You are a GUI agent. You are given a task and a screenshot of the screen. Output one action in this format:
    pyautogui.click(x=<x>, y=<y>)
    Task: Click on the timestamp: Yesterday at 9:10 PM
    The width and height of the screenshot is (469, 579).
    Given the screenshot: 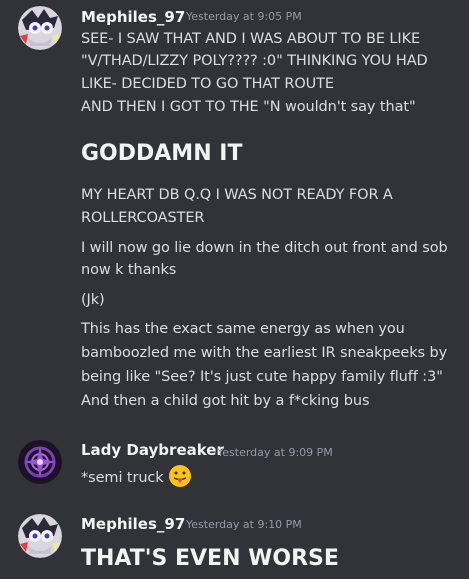 What is the action you would take?
    pyautogui.click(x=244, y=524)
    